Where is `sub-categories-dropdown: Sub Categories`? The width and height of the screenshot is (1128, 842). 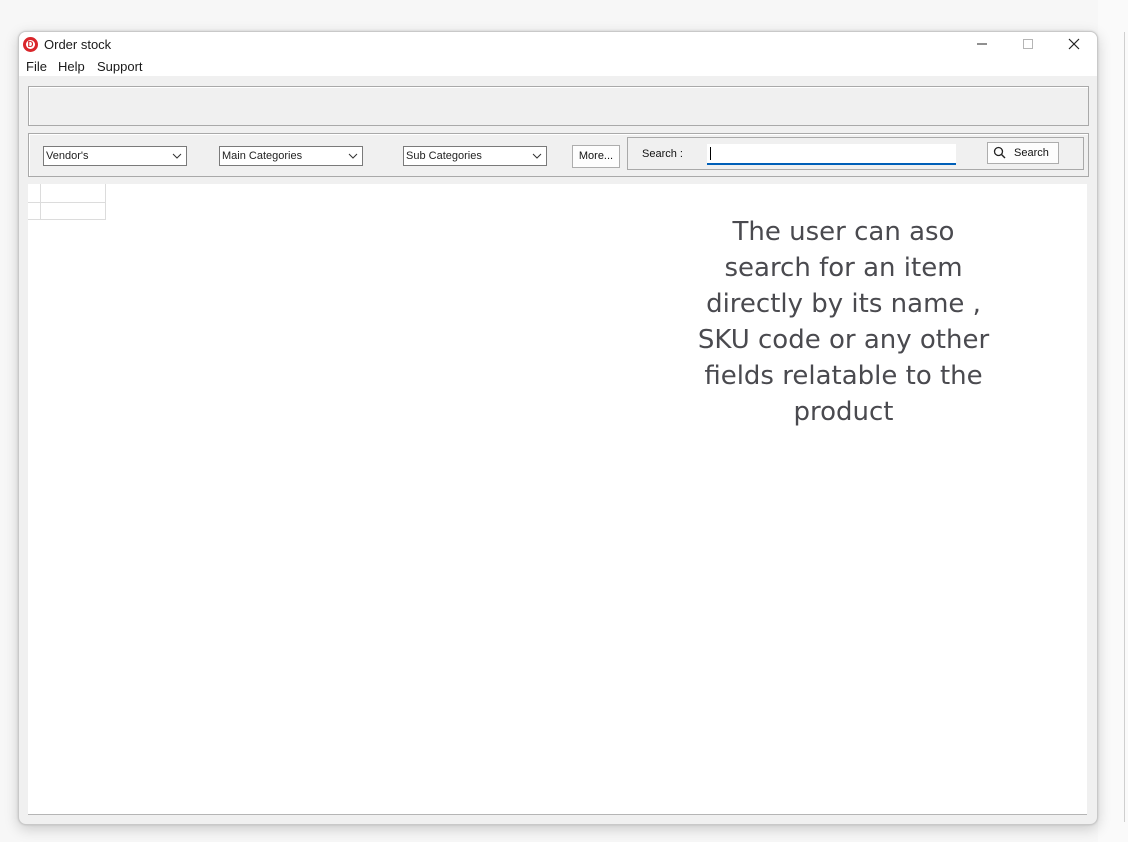
sub-categories-dropdown: Sub Categories is located at coordinates (475, 156).